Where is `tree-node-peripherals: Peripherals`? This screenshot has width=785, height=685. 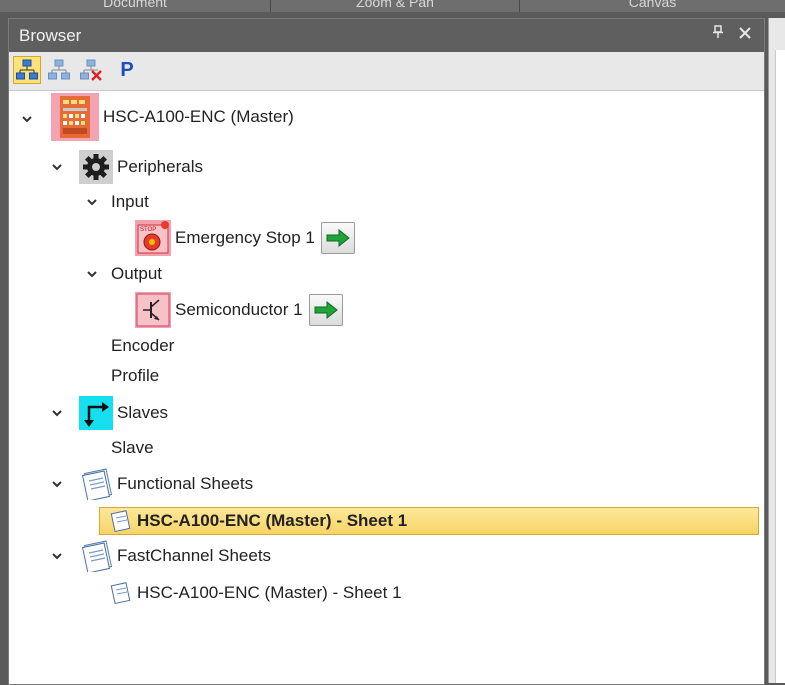 tree-node-peripherals: Peripherals is located at coordinates (141, 167).